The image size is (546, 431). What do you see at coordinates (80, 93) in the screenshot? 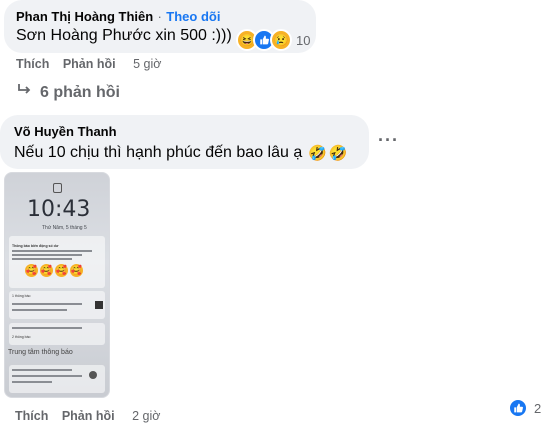
I see `replies-count-label: 6 phản hồi` at bounding box center [80, 93].